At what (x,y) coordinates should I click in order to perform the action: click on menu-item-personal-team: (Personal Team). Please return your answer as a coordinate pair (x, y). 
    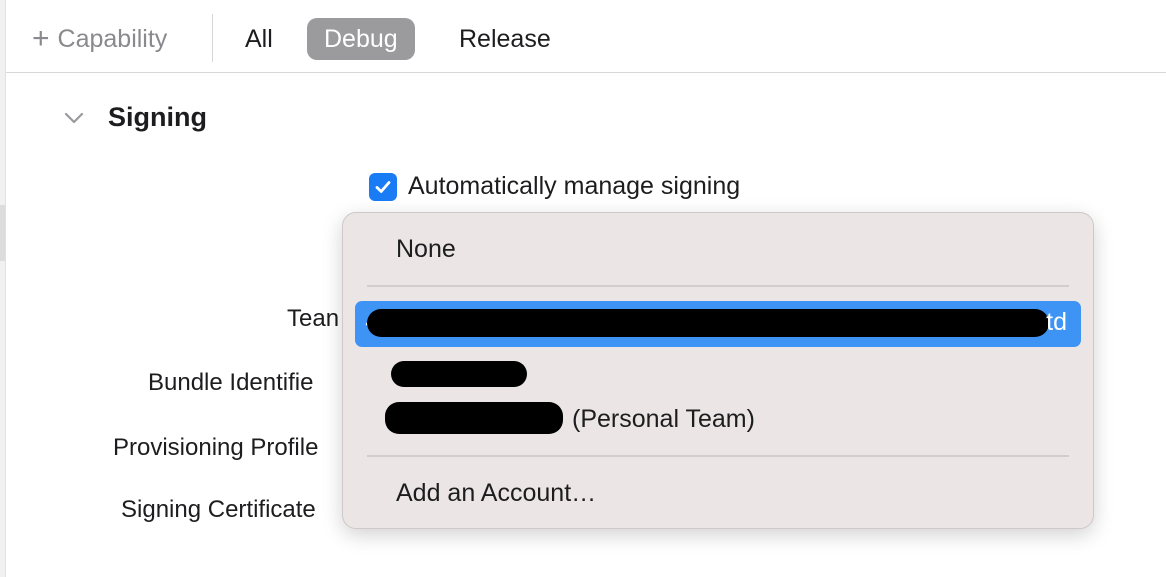
    Looking at the image, I should click on (718, 419).